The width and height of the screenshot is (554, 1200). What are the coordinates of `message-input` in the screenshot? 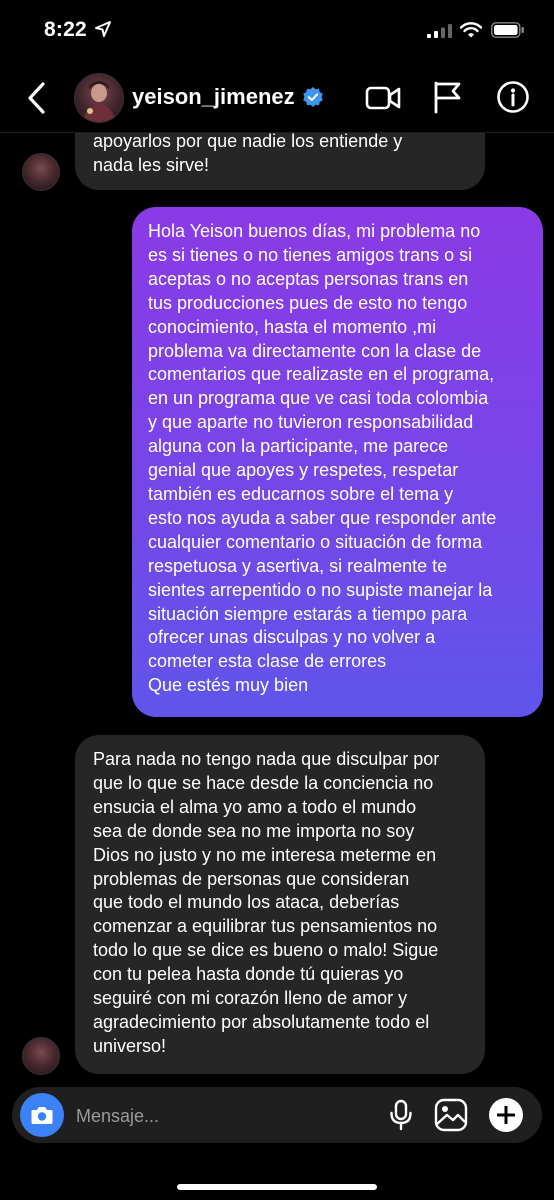 It's located at (226, 1116).